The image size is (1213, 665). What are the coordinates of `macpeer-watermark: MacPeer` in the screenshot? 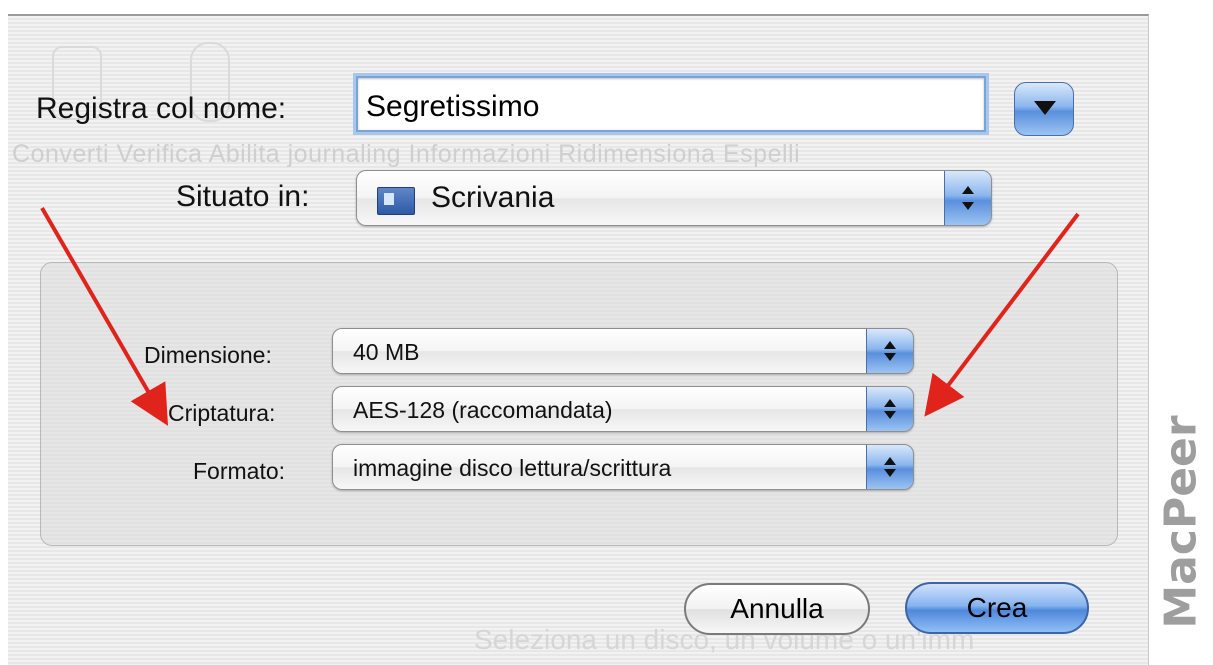 It's located at (1181, 521).